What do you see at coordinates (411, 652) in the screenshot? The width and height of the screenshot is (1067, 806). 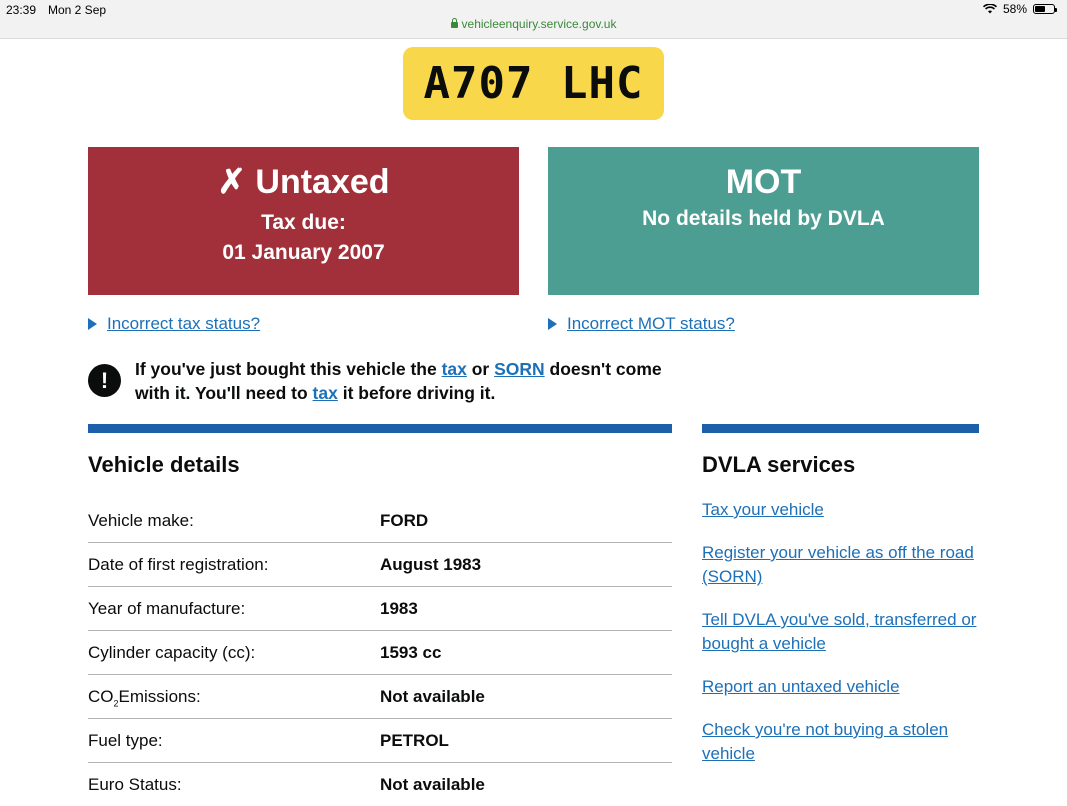 I see `row-value: 1593 cc` at bounding box center [411, 652].